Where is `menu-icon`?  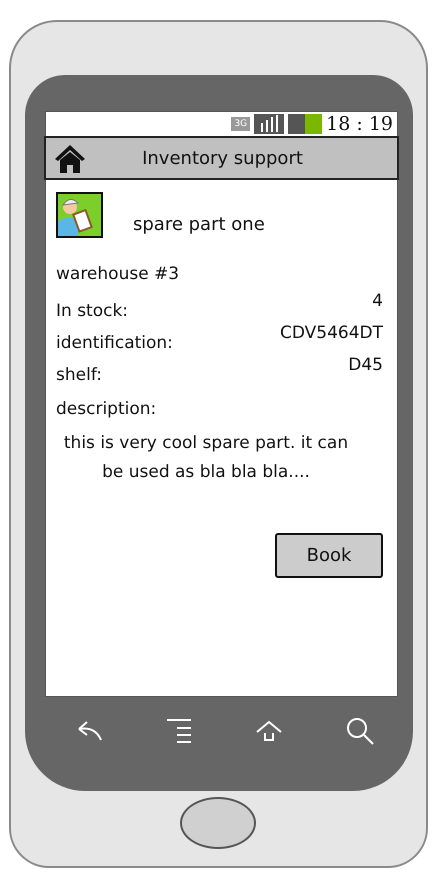 menu-icon is located at coordinates (179, 731).